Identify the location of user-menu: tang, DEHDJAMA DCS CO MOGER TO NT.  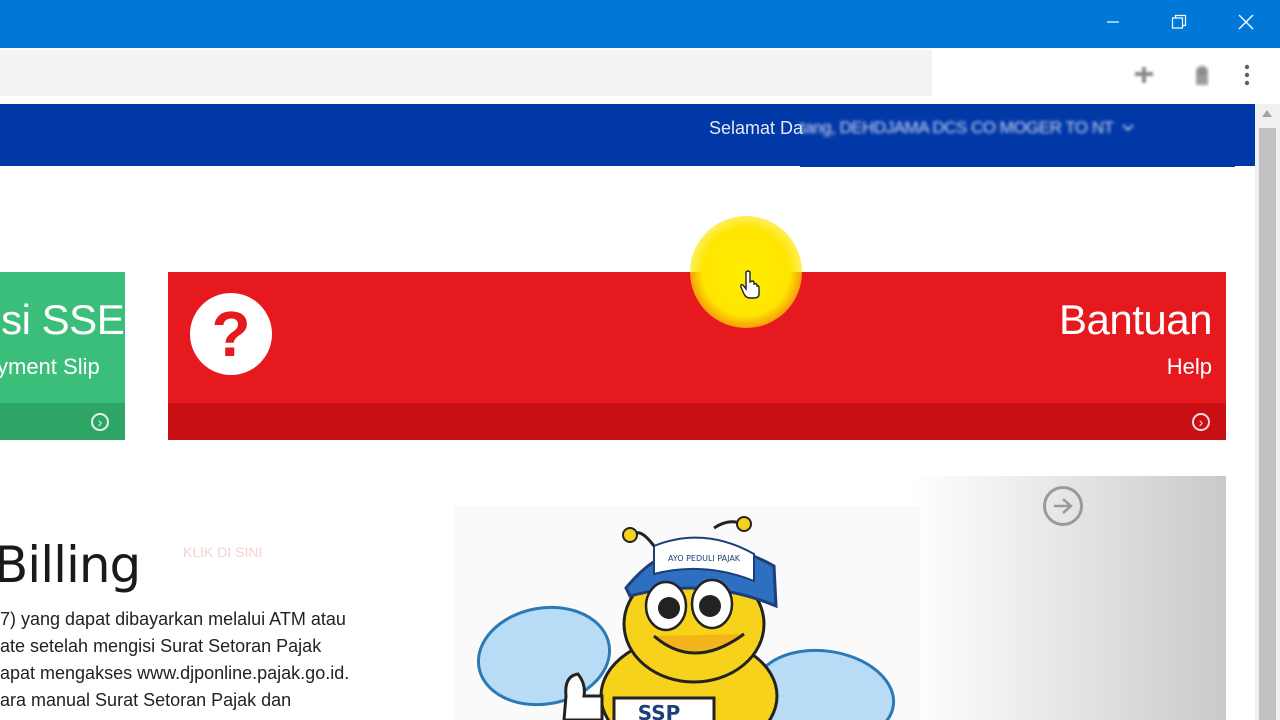
(1000, 128).